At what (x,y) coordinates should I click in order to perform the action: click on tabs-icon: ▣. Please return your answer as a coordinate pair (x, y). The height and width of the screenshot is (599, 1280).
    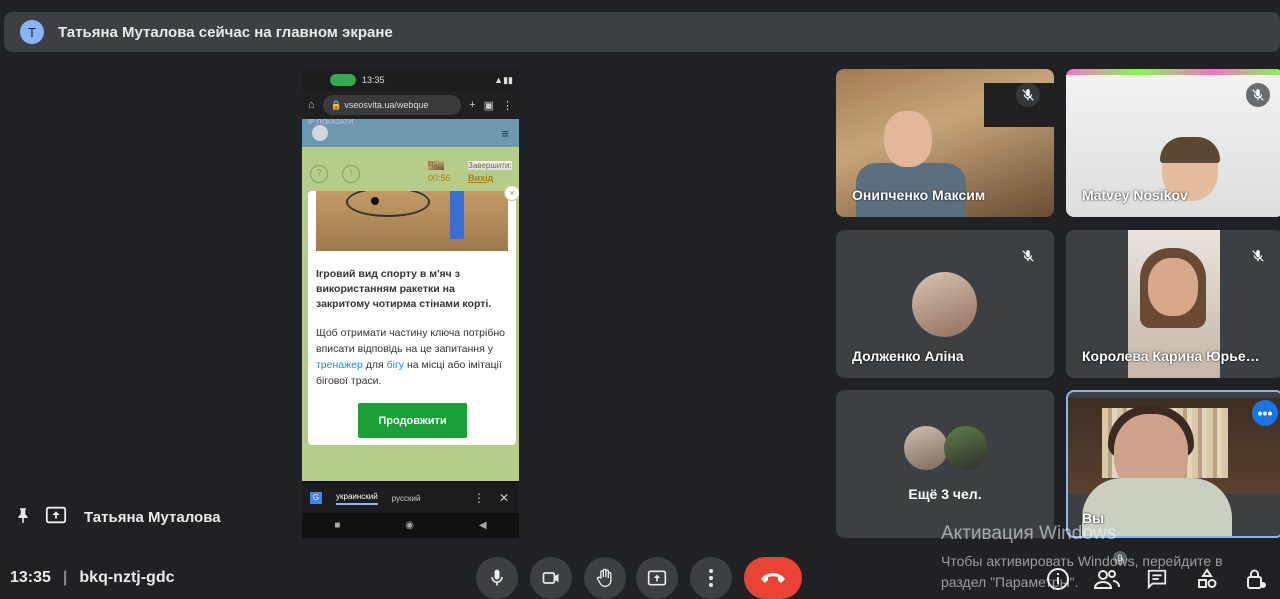
    Looking at the image, I should click on (488, 105).